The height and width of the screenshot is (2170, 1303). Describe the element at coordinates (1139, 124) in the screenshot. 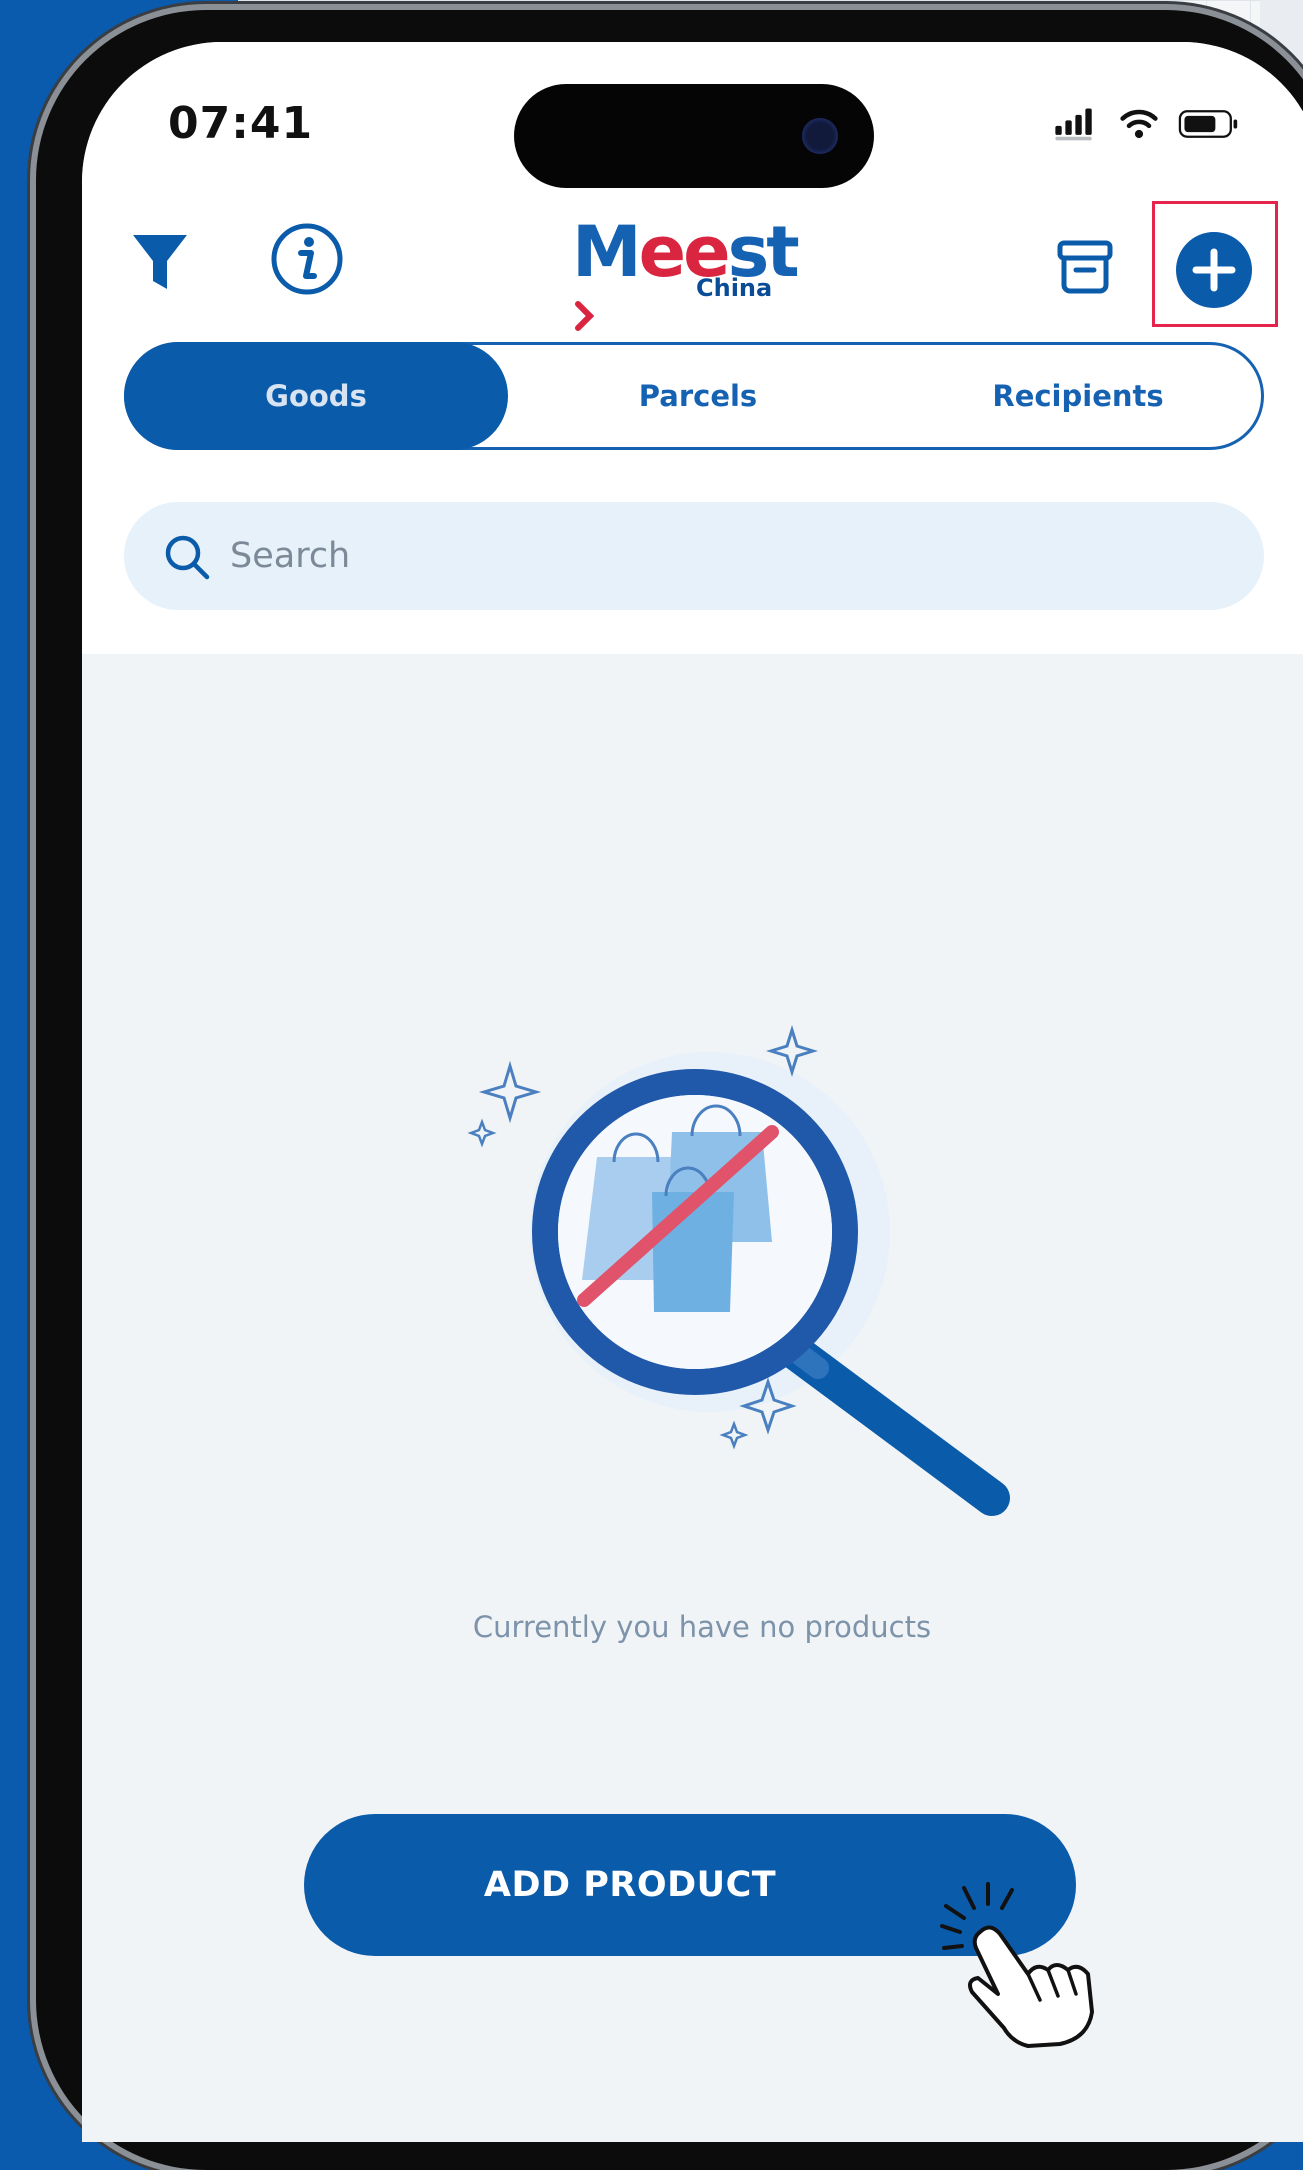

I see `wifi-icon` at that location.